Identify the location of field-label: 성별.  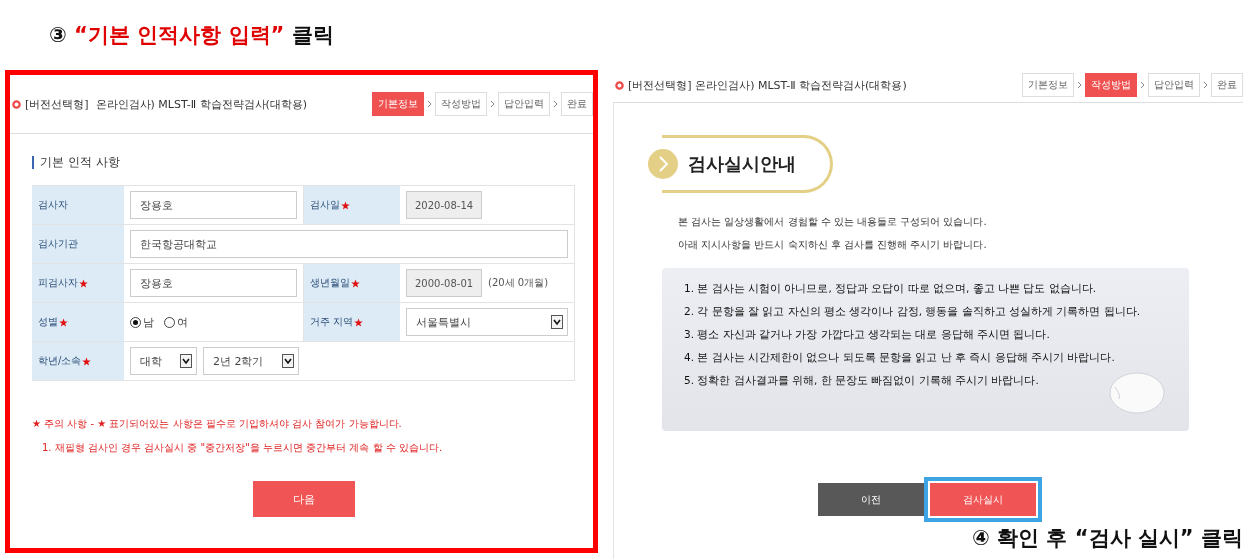
(78, 322).